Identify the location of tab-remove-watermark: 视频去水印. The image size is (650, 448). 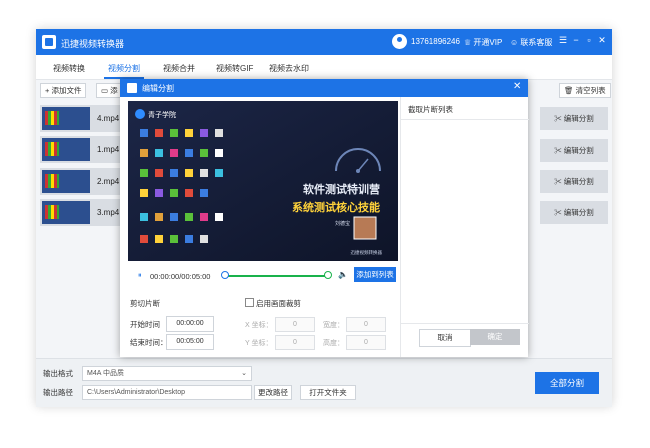
(289, 68).